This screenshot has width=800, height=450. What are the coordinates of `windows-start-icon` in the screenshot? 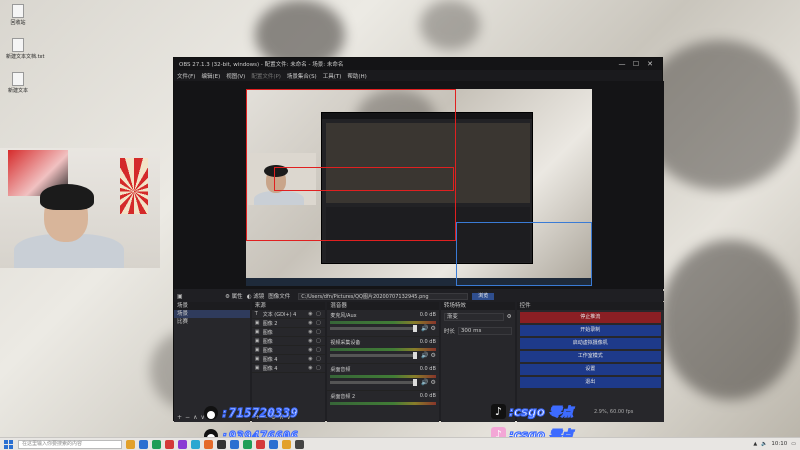 It's located at (8, 444).